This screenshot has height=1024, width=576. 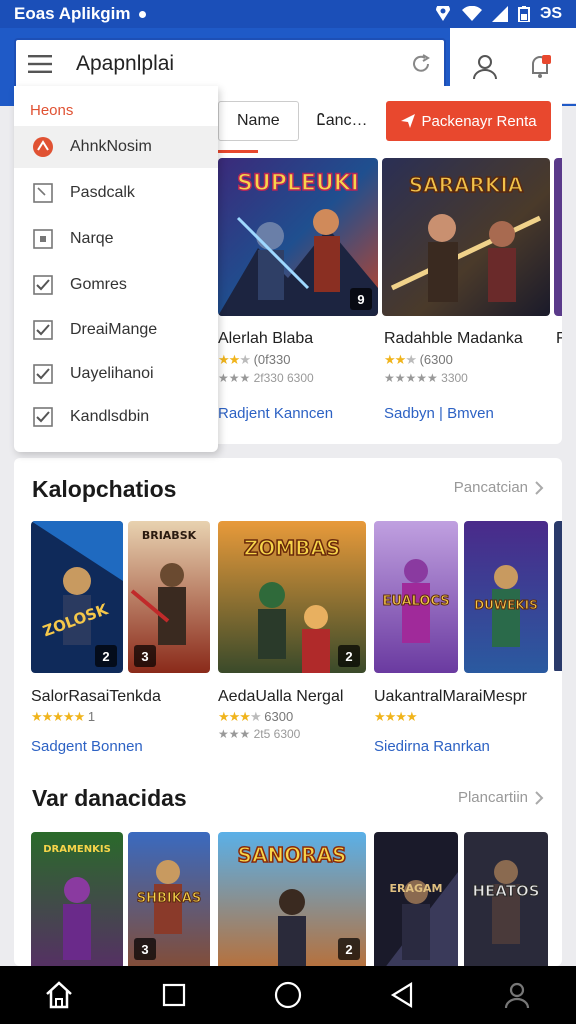 I want to click on game-thumbnail: SHBIKAS 3, so click(x=169, y=899).